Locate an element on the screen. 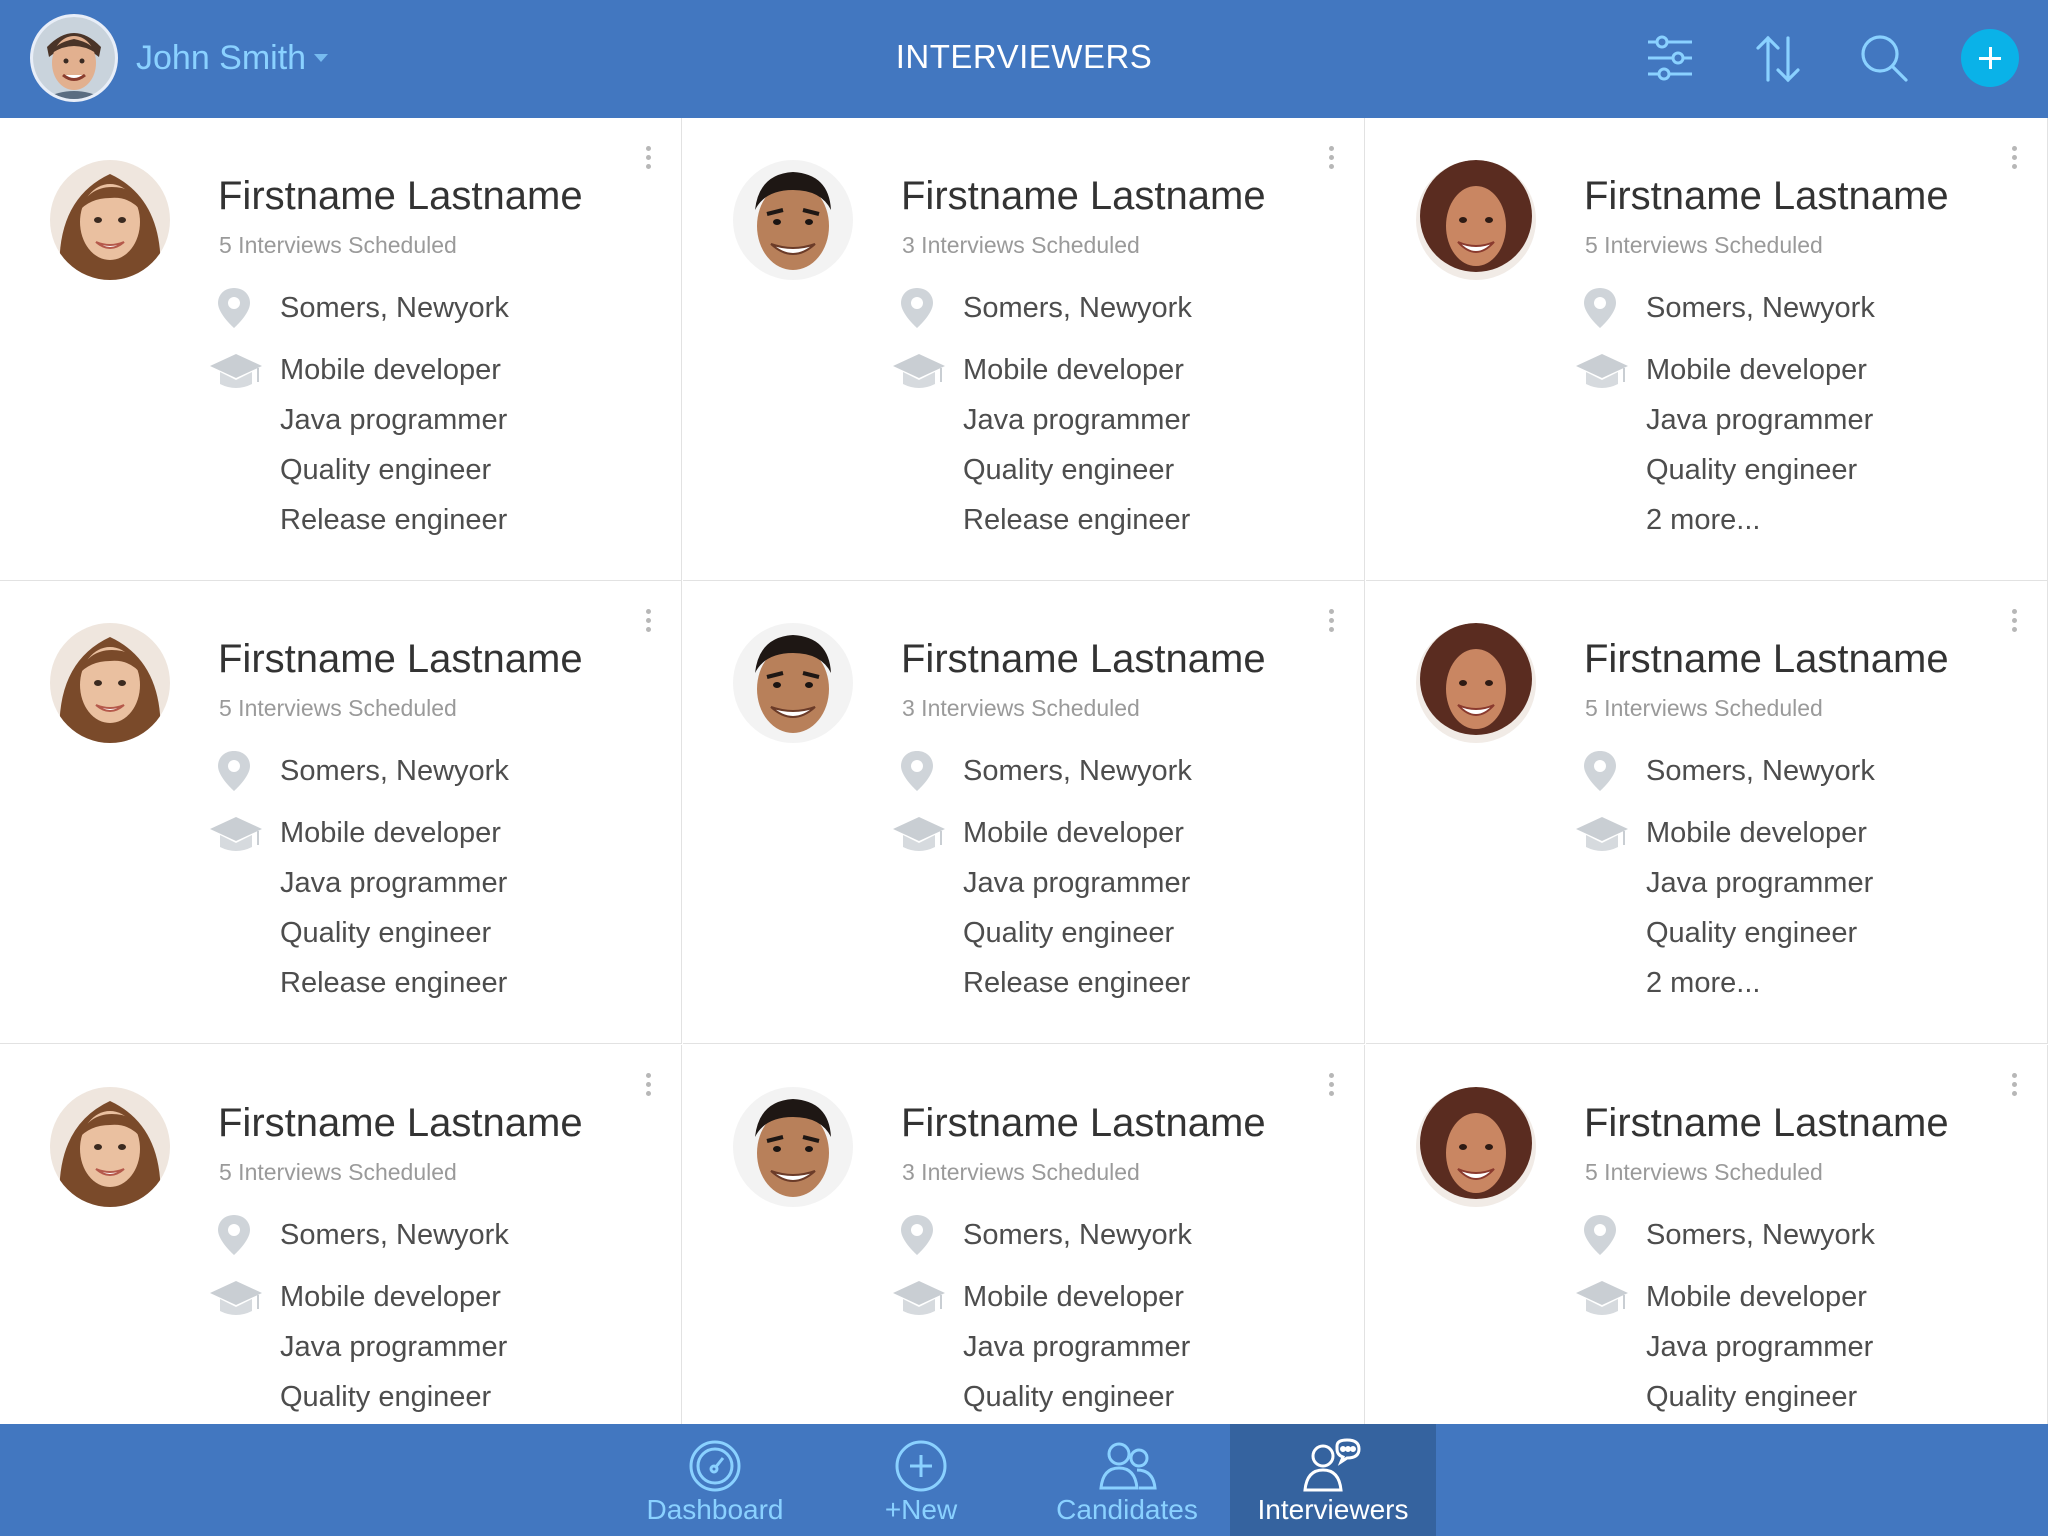  tab-new: +New is located at coordinates (921, 1480).